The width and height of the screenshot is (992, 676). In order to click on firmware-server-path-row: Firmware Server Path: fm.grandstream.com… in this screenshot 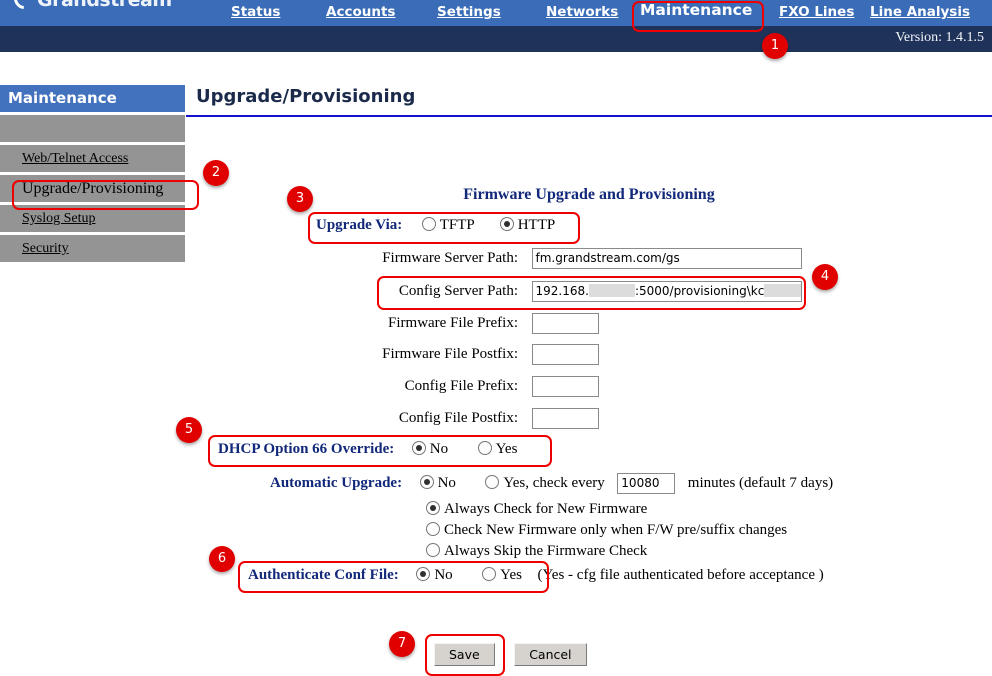, I will do `click(588, 258)`.